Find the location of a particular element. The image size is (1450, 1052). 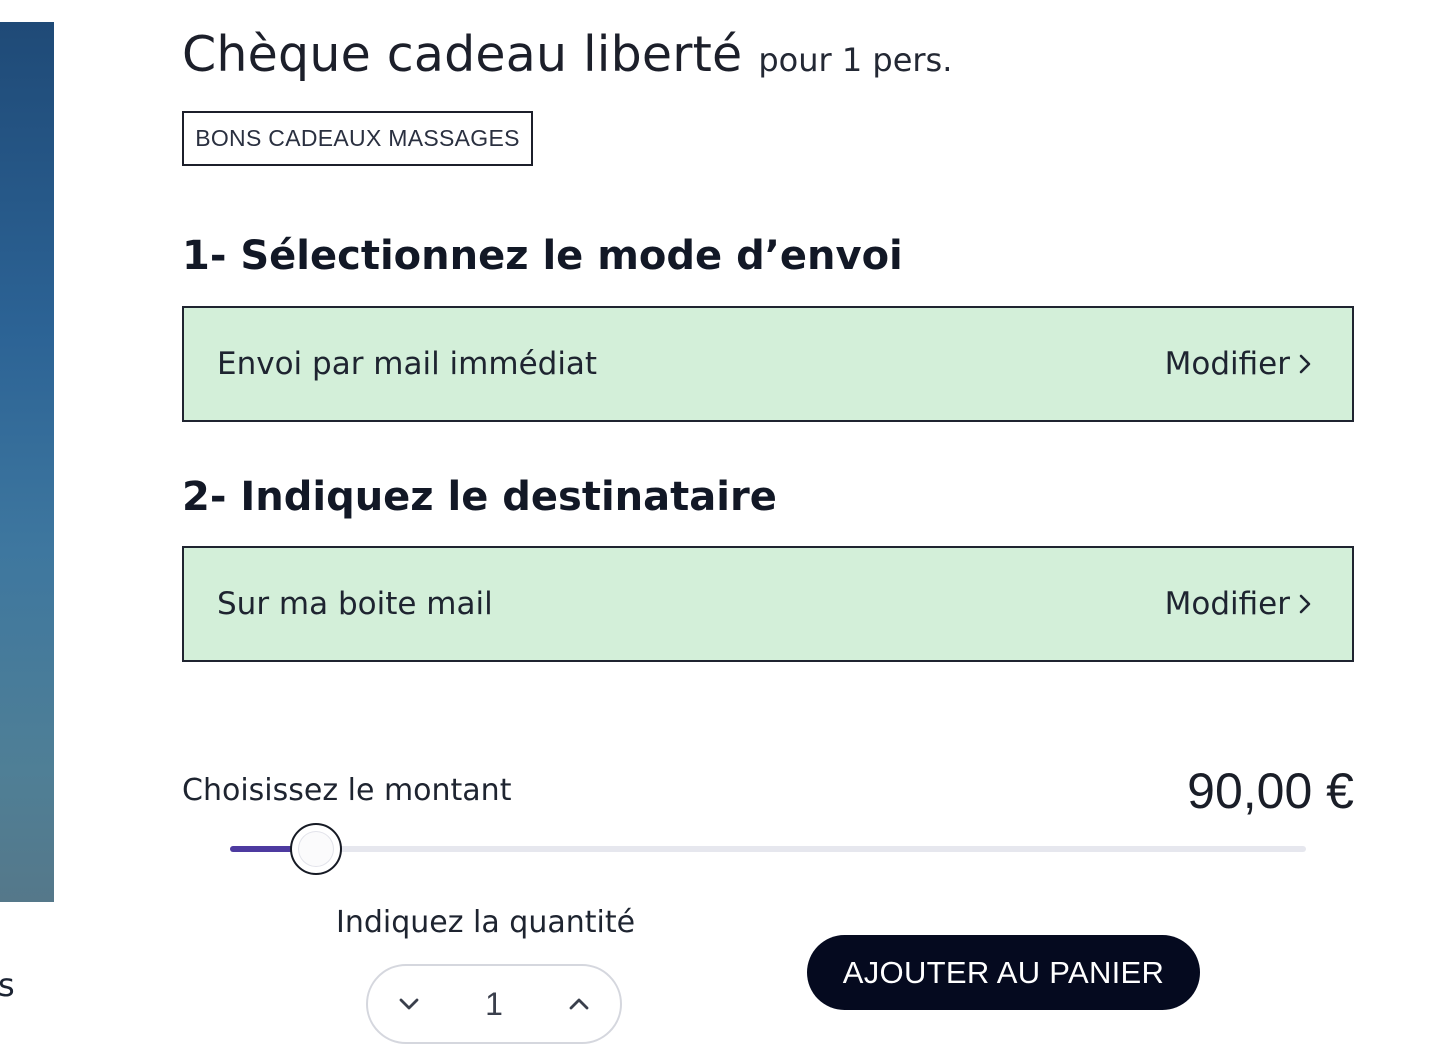

step2-title: 2- Indiquez le destinataire is located at coordinates (479, 497).